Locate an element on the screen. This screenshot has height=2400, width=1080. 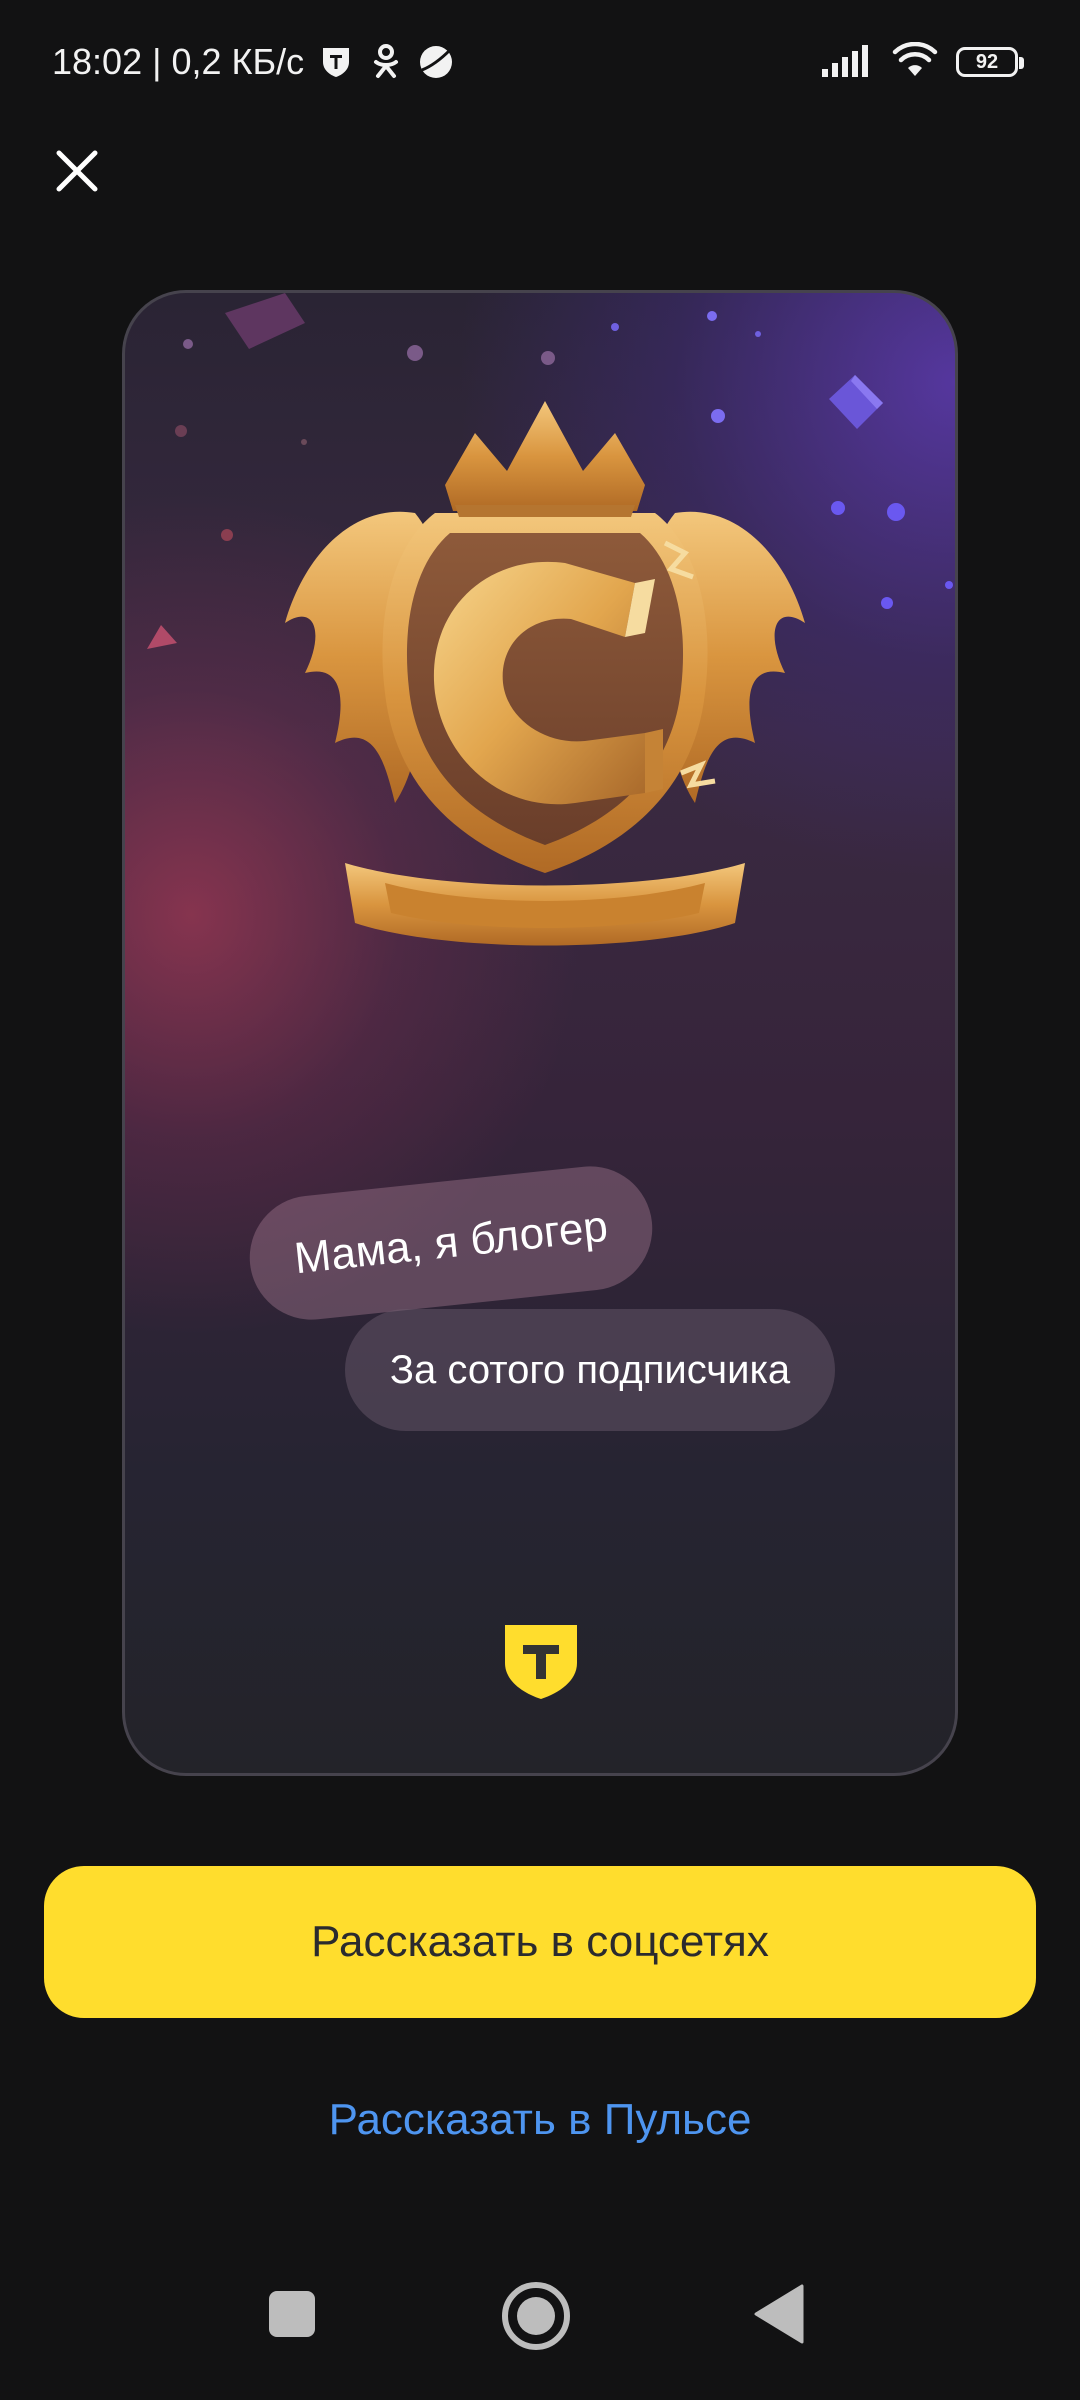
shield-icon is located at coordinates (336, 62).